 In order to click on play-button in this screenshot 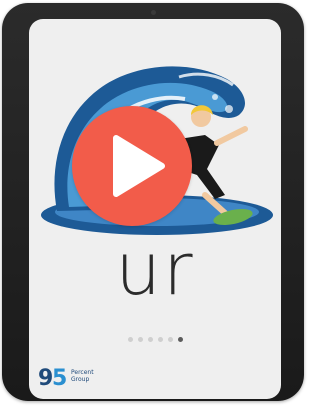, I will do `click(132, 166)`.